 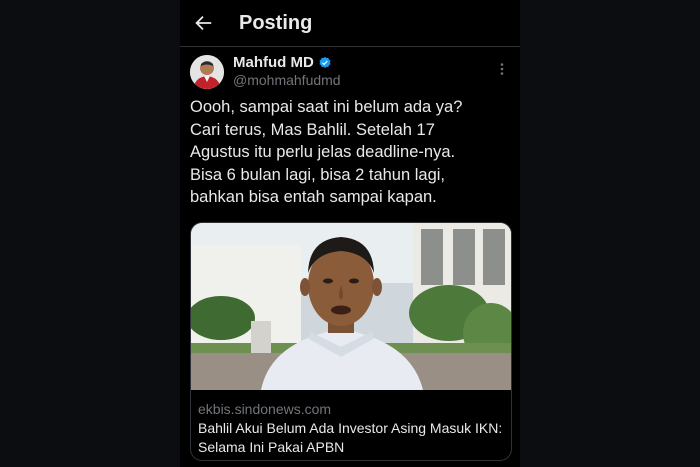 I want to click on avatar, so click(x=207, y=72).